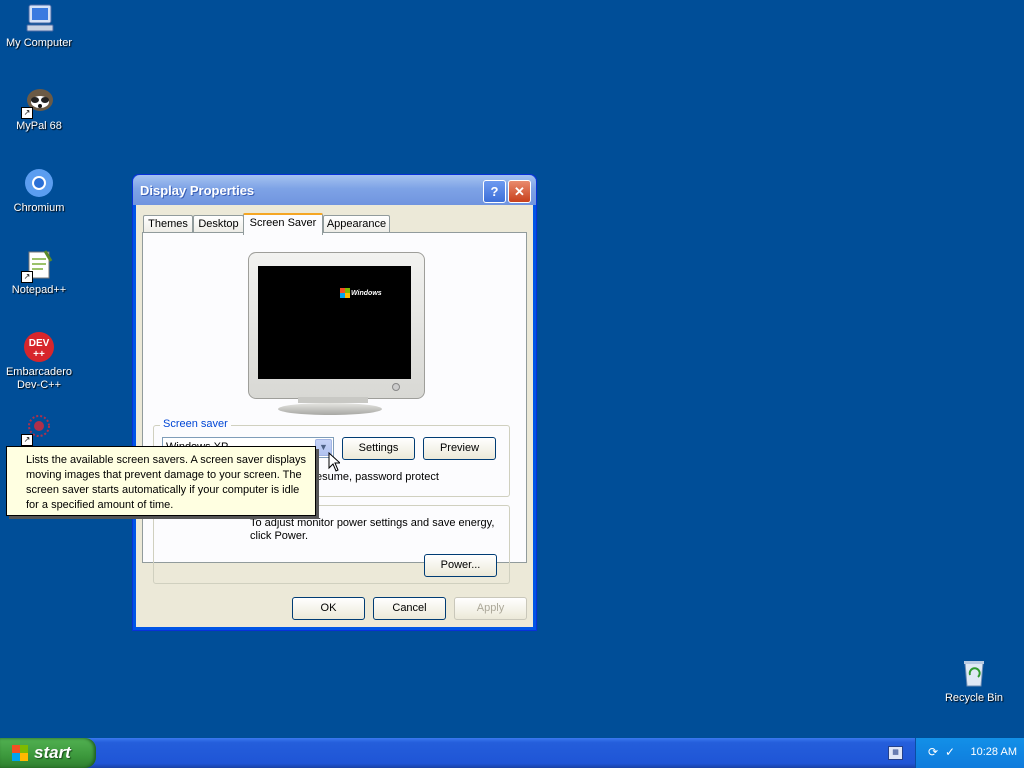 This screenshot has width=1024, height=768. I want to click on desktop-icon-recycle-bin: Recycle Bin, so click(974, 681).